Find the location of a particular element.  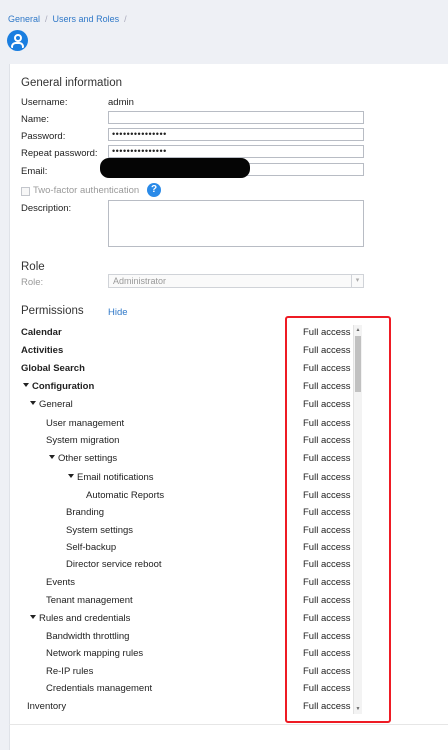

scroll-up-arrow-icon: ▲ is located at coordinates (358, 330).